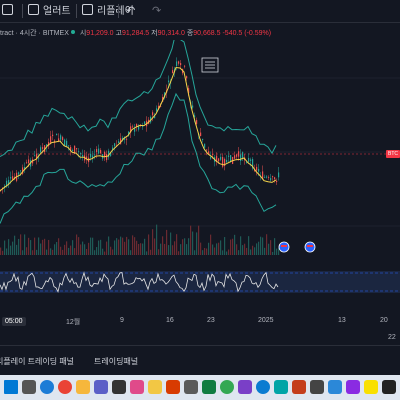 The image size is (400, 400). What do you see at coordinates (11, 387) in the screenshot?
I see `windows-icon` at bounding box center [11, 387].